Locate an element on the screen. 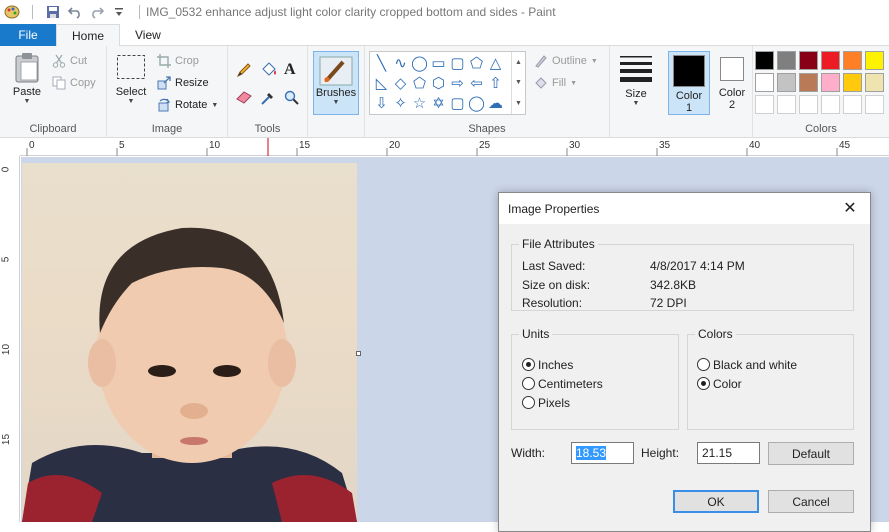 This screenshot has width=889, height=532. rounded-rectangle-shape-icon: ▢ is located at coordinates (457, 62).